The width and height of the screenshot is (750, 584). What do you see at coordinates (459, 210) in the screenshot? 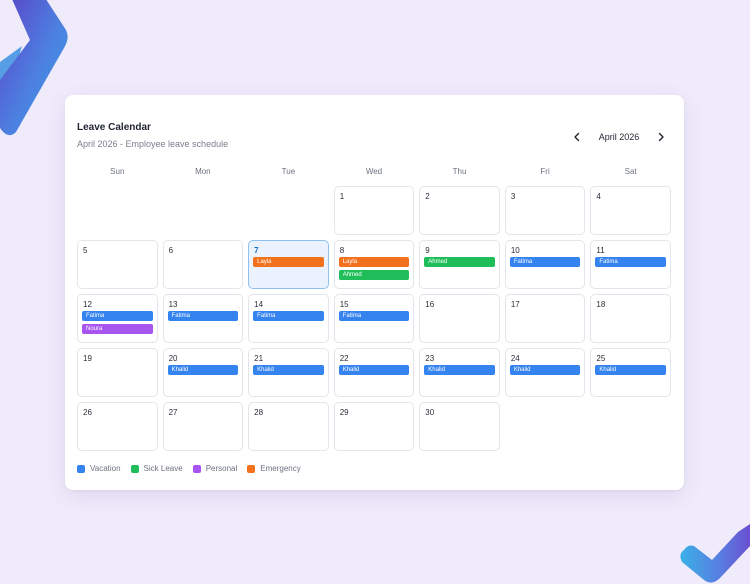
I see `day-cell: 2` at bounding box center [459, 210].